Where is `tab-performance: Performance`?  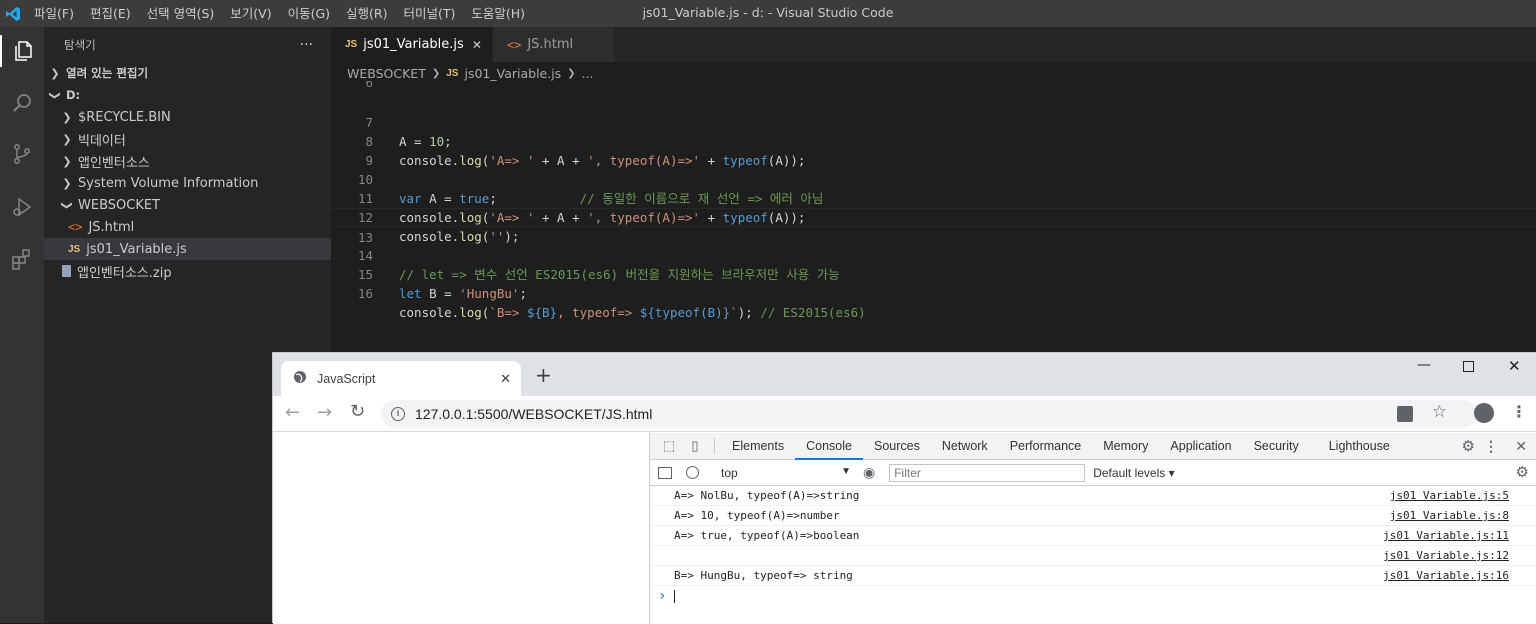 tab-performance: Performance is located at coordinates (1046, 446).